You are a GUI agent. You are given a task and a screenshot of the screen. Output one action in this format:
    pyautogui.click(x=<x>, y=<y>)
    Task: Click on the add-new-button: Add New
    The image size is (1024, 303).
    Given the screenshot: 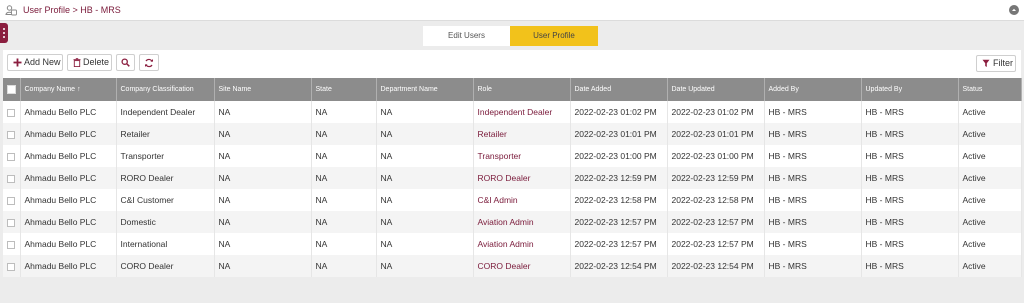 What is the action you would take?
    pyautogui.click(x=35, y=62)
    